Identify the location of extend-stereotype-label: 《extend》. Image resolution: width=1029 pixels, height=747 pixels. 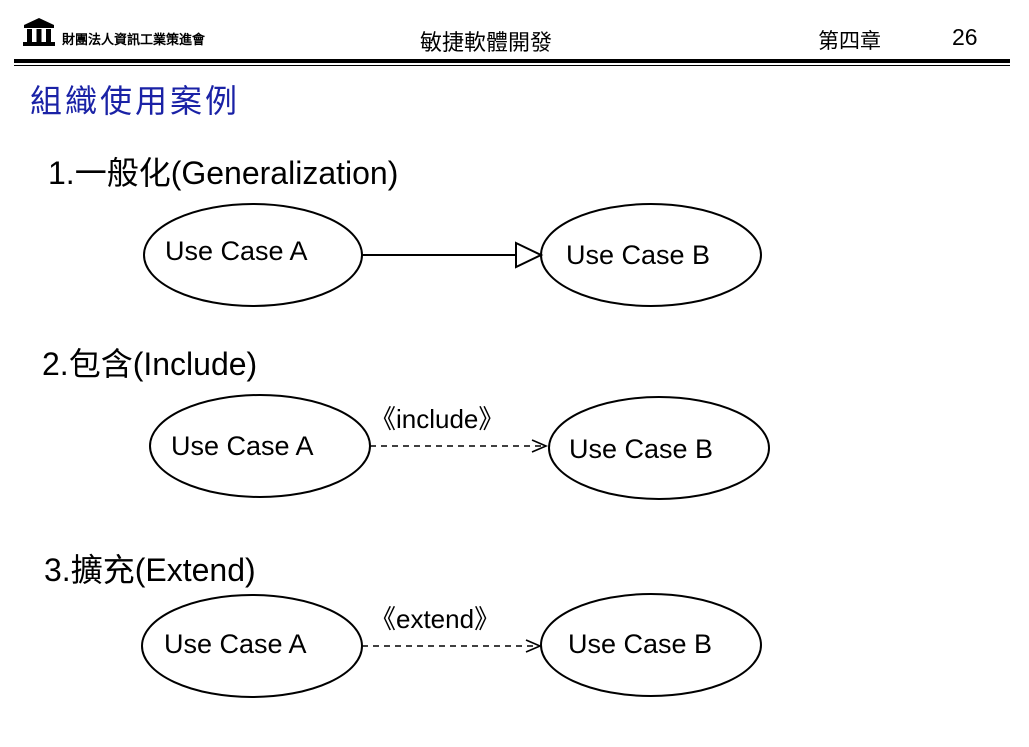
(435, 619).